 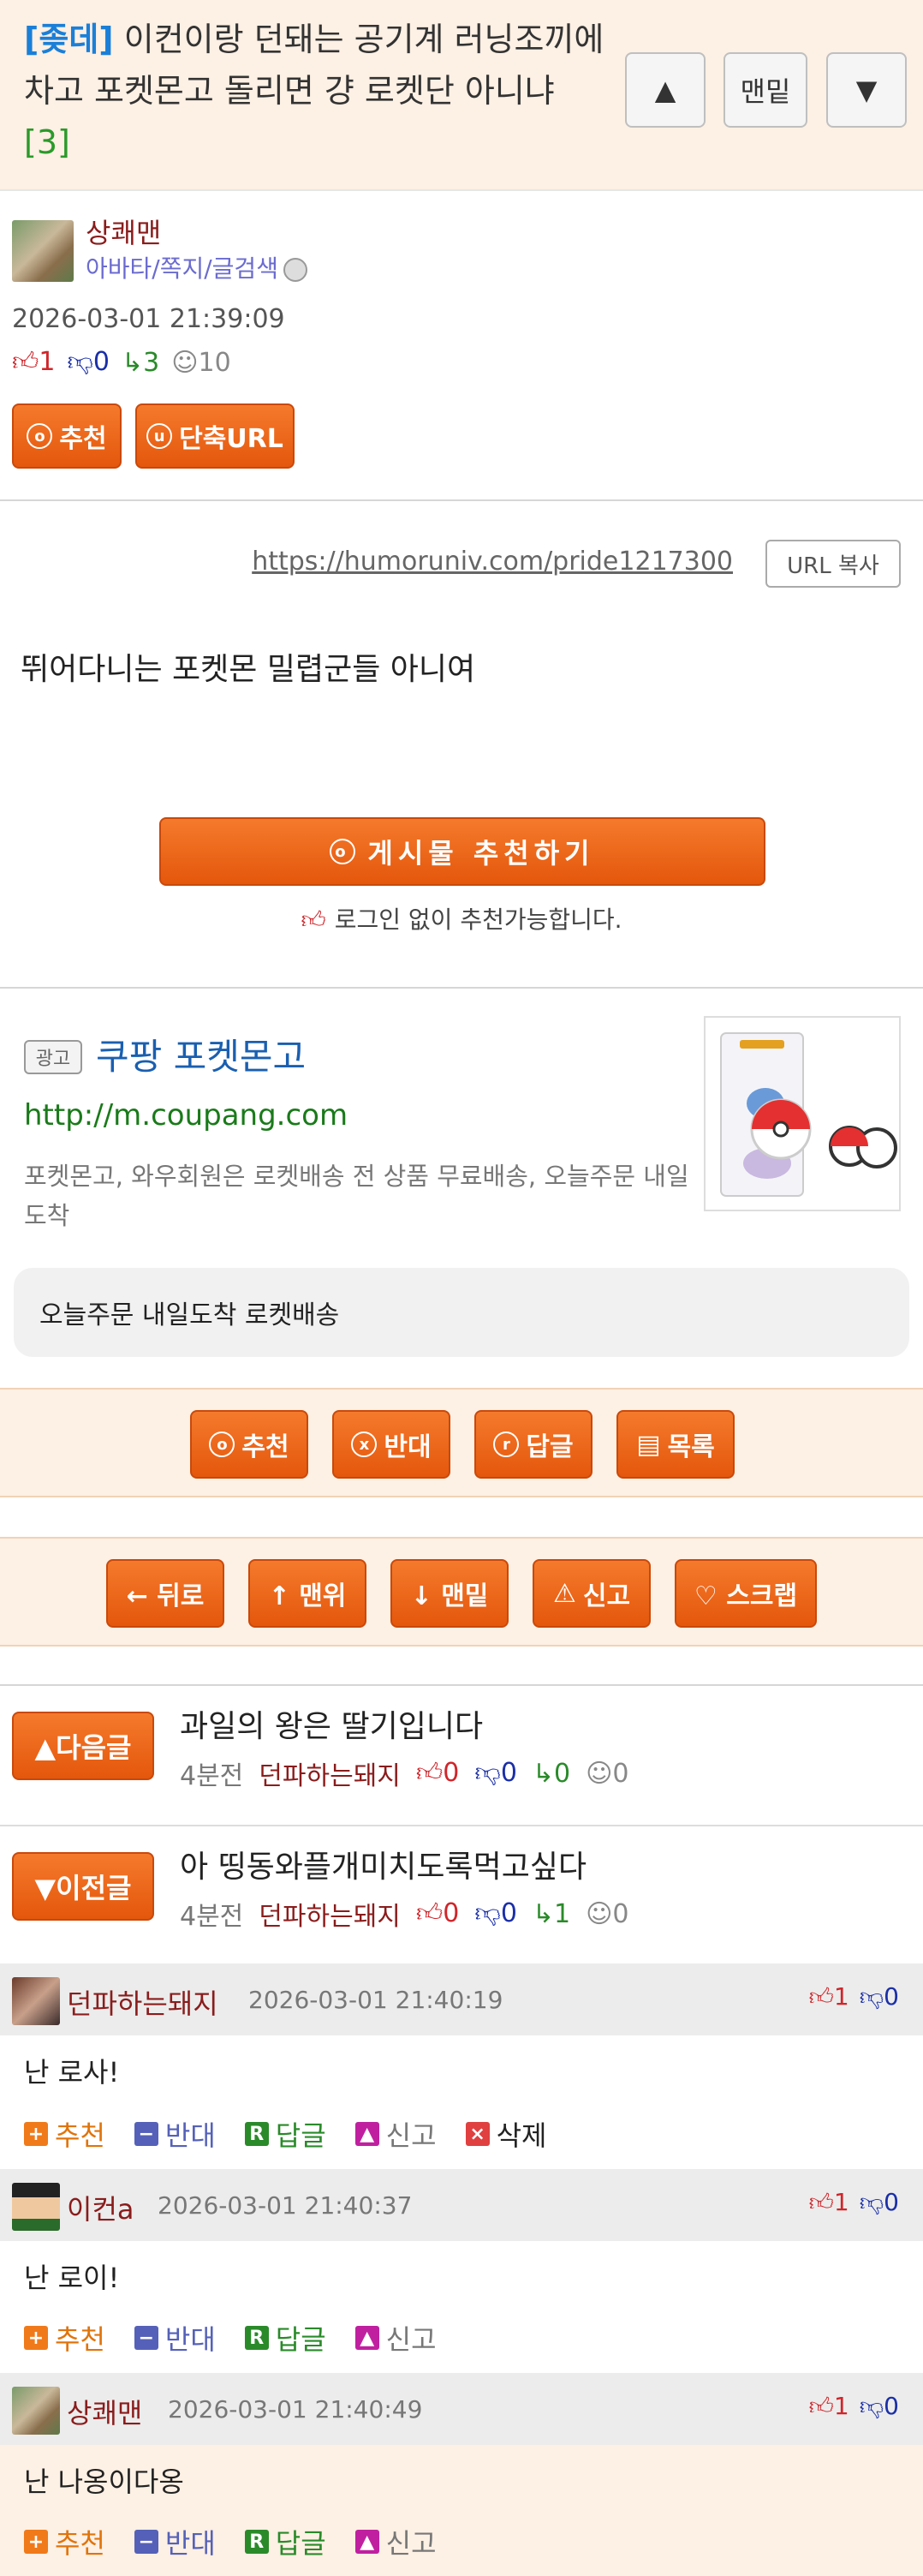 What do you see at coordinates (83, 1887) in the screenshot?
I see `prev-post-tag: ▼이전글` at bounding box center [83, 1887].